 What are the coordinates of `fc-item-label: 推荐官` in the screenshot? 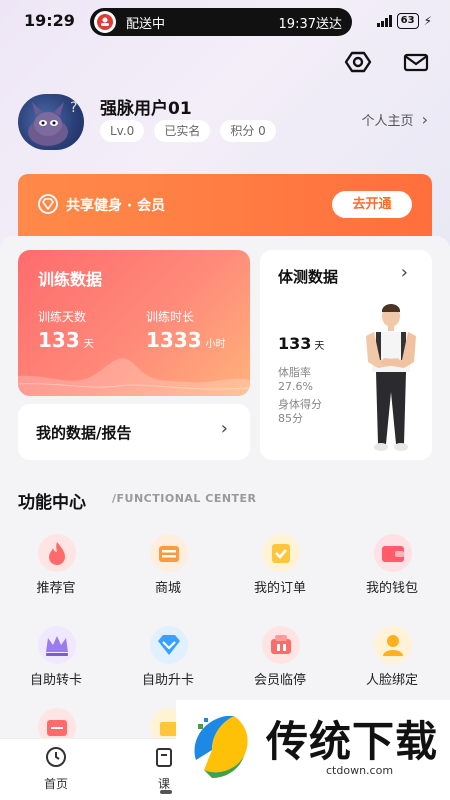 It's located at (56, 588).